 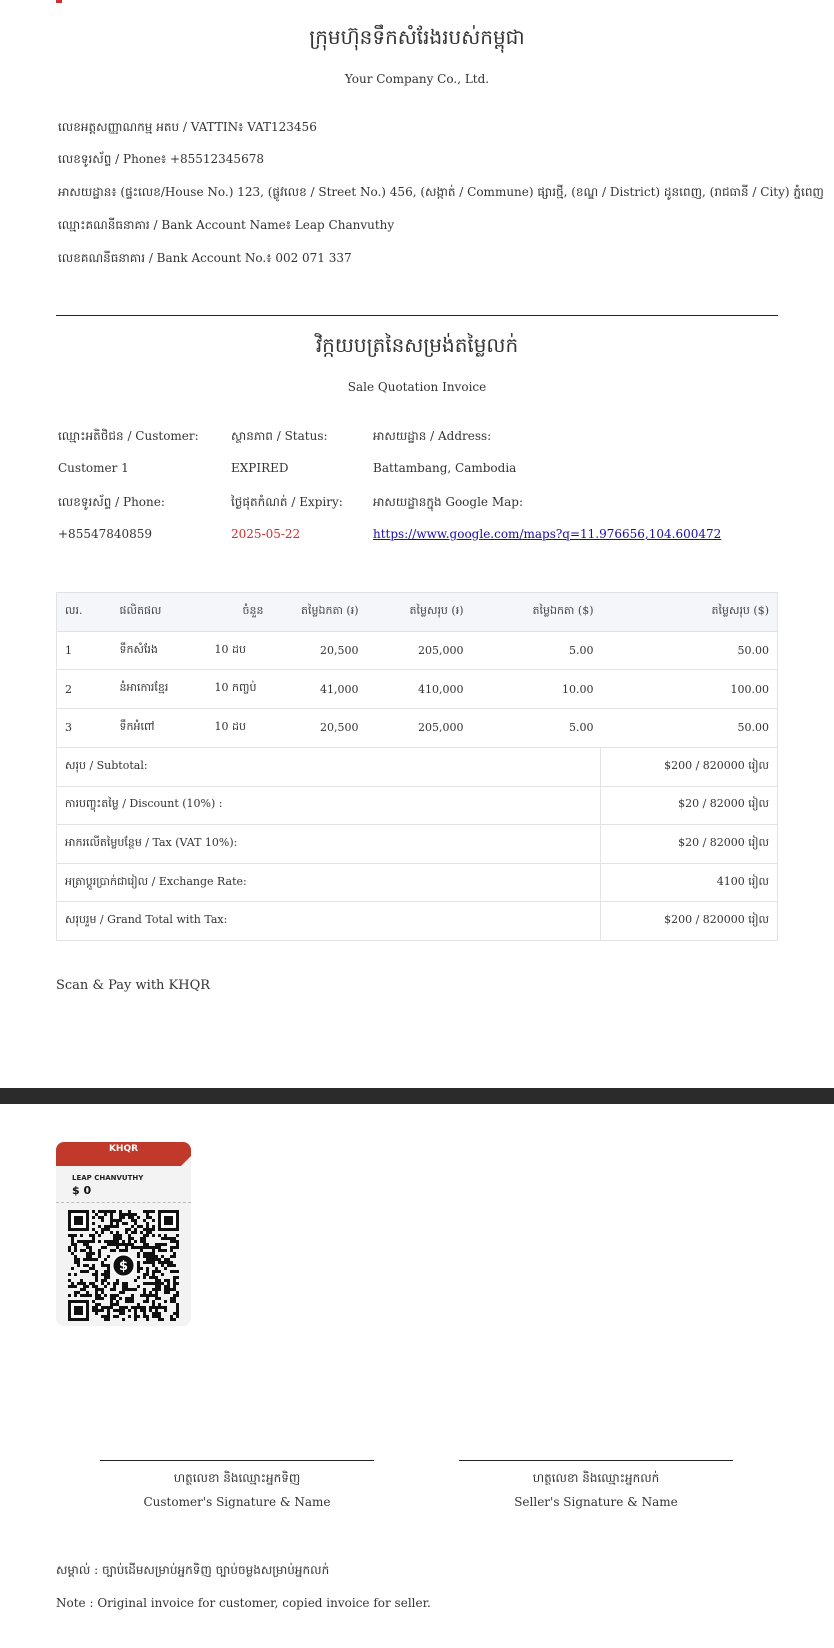 I want to click on khqr-divider, so click(x=123, y=1202).